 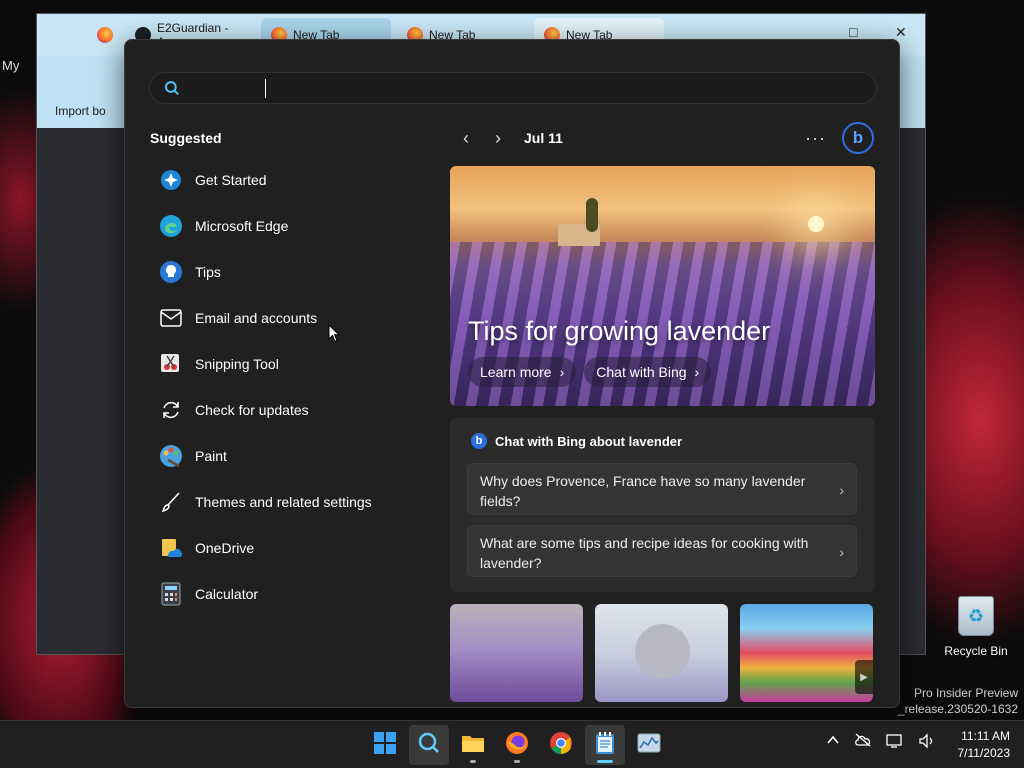 What do you see at coordinates (815, 138) in the screenshot?
I see `more-options-icon: ···` at bounding box center [815, 138].